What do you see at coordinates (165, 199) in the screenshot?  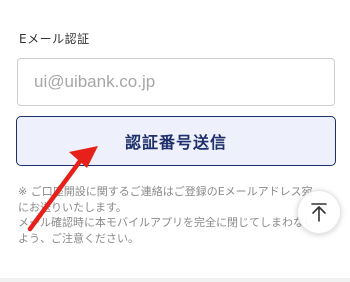 I see `notice-line-1: ※ ご口座開設に関するご連絡はご登録のEメールアドレス宛にお送りいたします。` at bounding box center [165, 199].